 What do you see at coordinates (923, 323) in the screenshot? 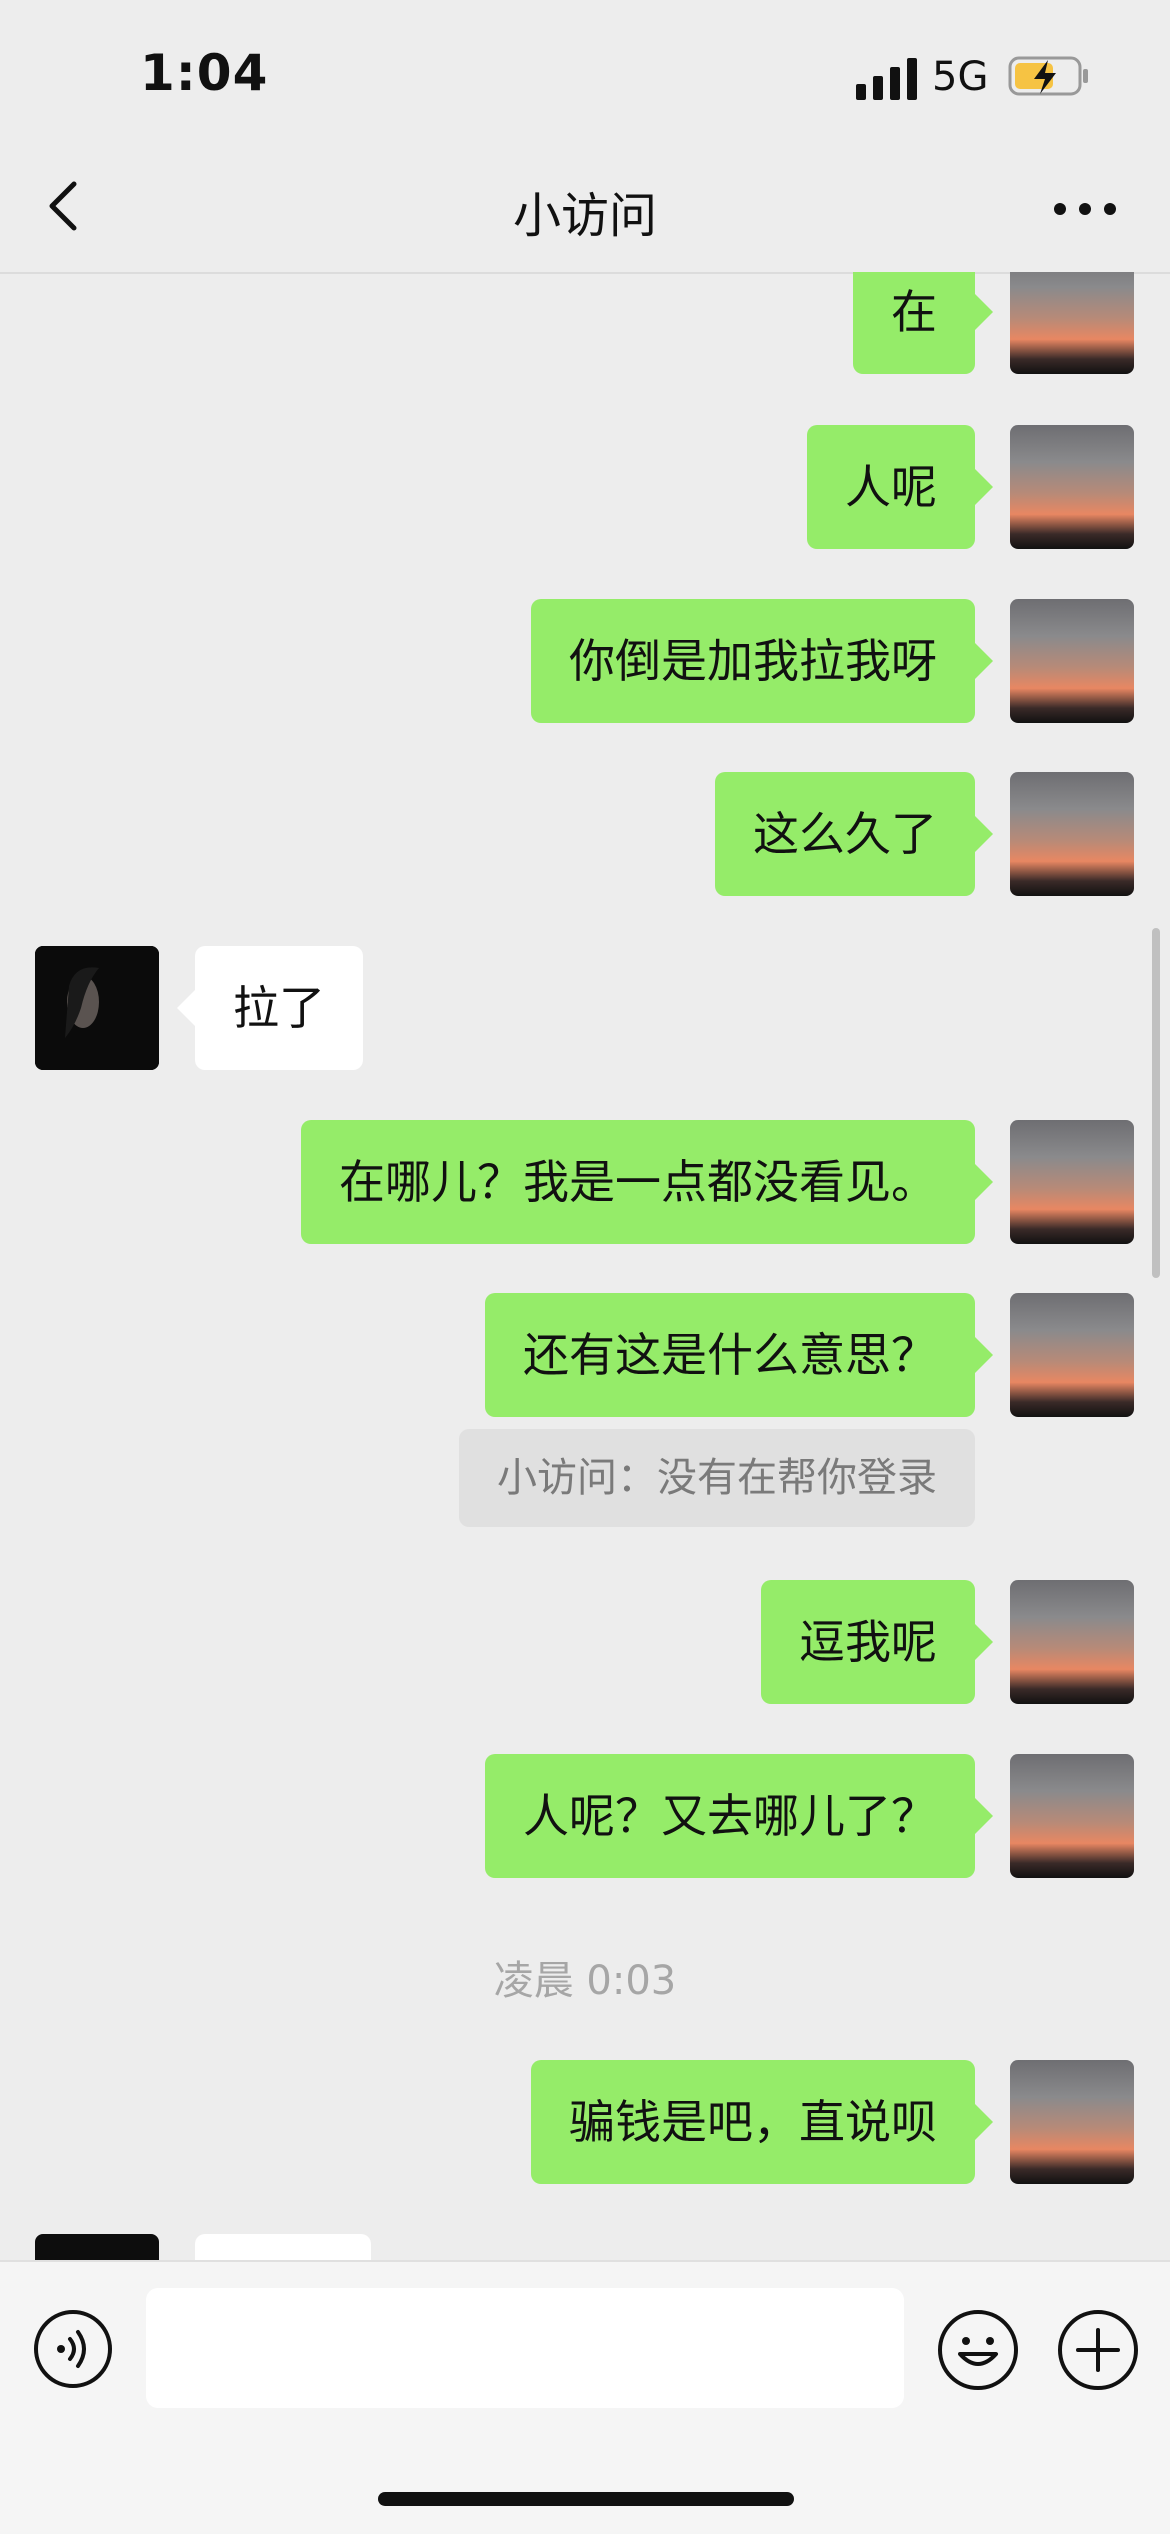
I see `message-bubble-sent: 在` at bounding box center [923, 323].